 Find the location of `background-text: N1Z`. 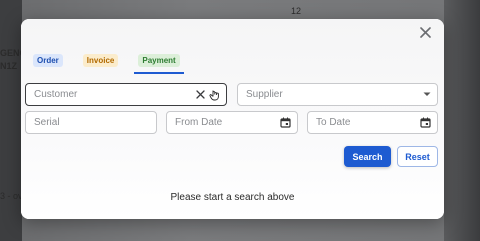

background-text: N1Z is located at coordinates (9, 66).